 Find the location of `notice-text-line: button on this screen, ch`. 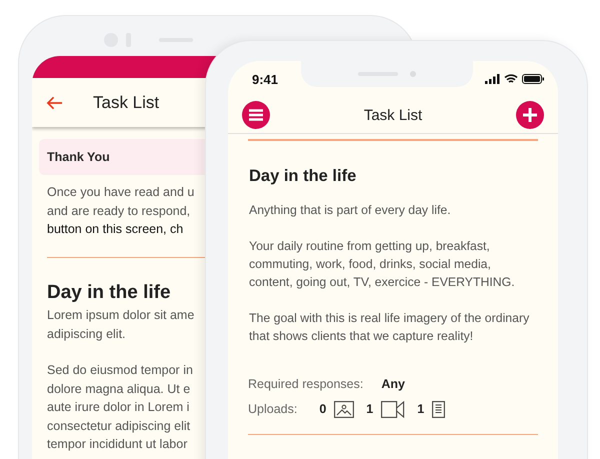

notice-text-line: button on this screen, ch is located at coordinates (115, 229).